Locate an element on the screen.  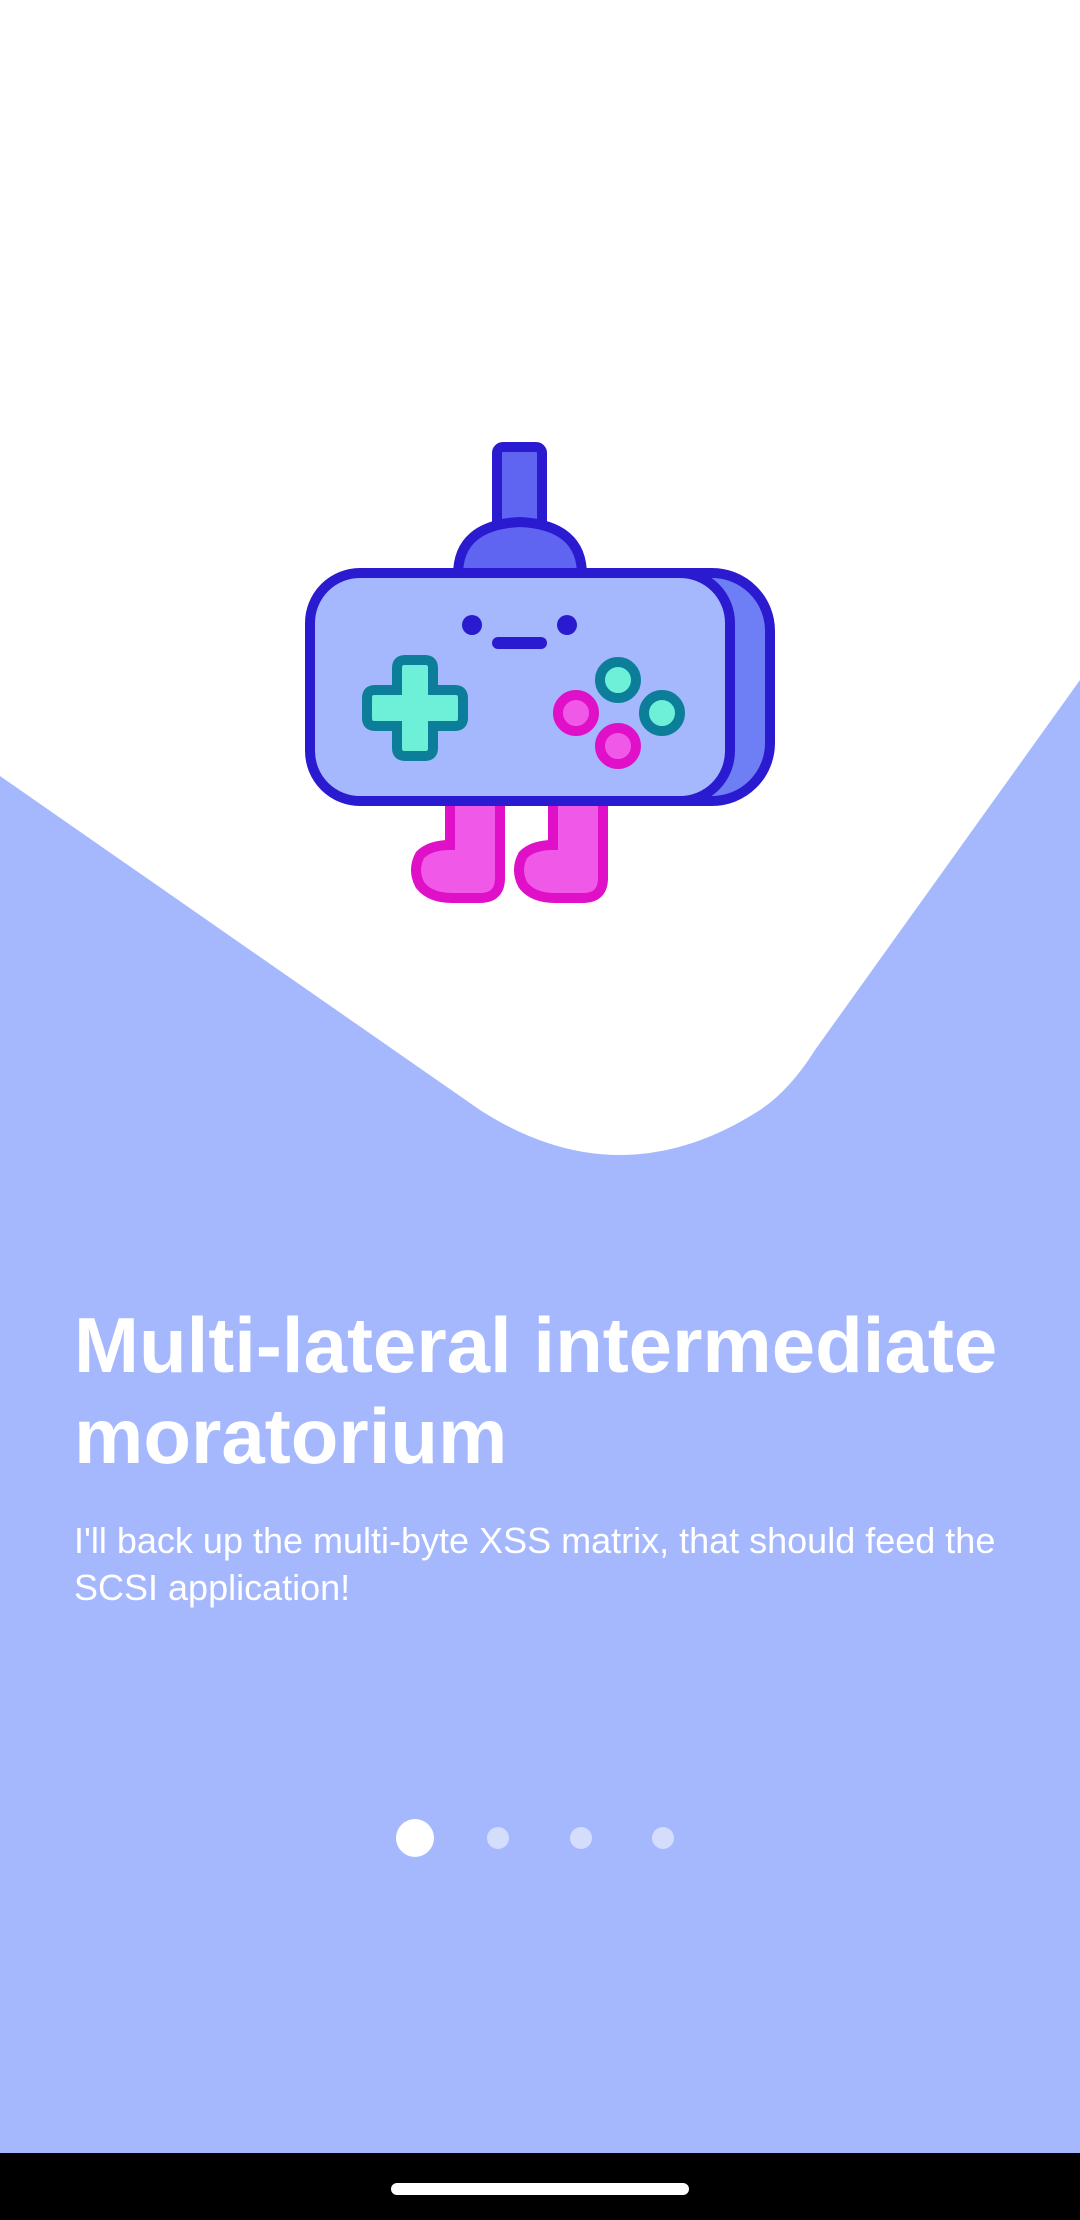
onboarding-title: Multi-lateral intermediate moratorium is located at coordinates (536, 1390).